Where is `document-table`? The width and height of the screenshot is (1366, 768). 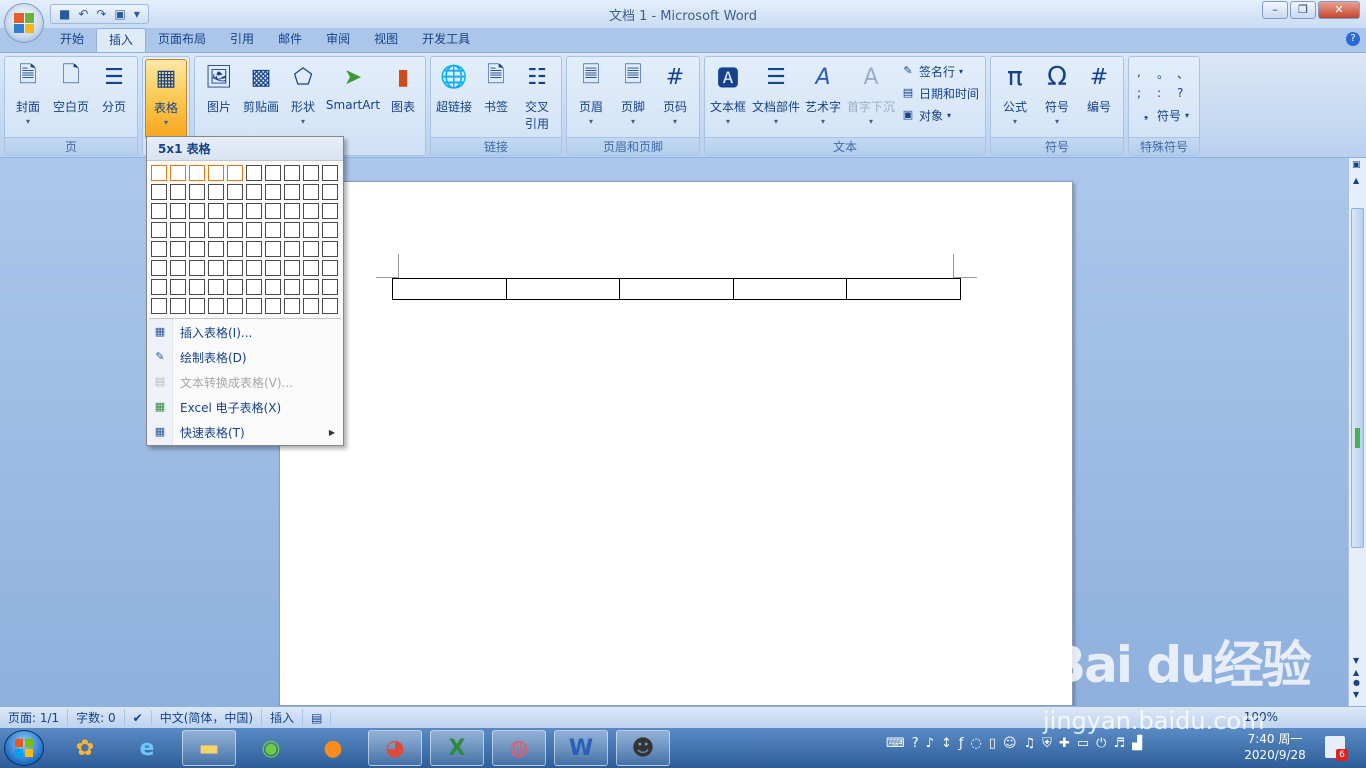
document-table is located at coordinates (676, 289).